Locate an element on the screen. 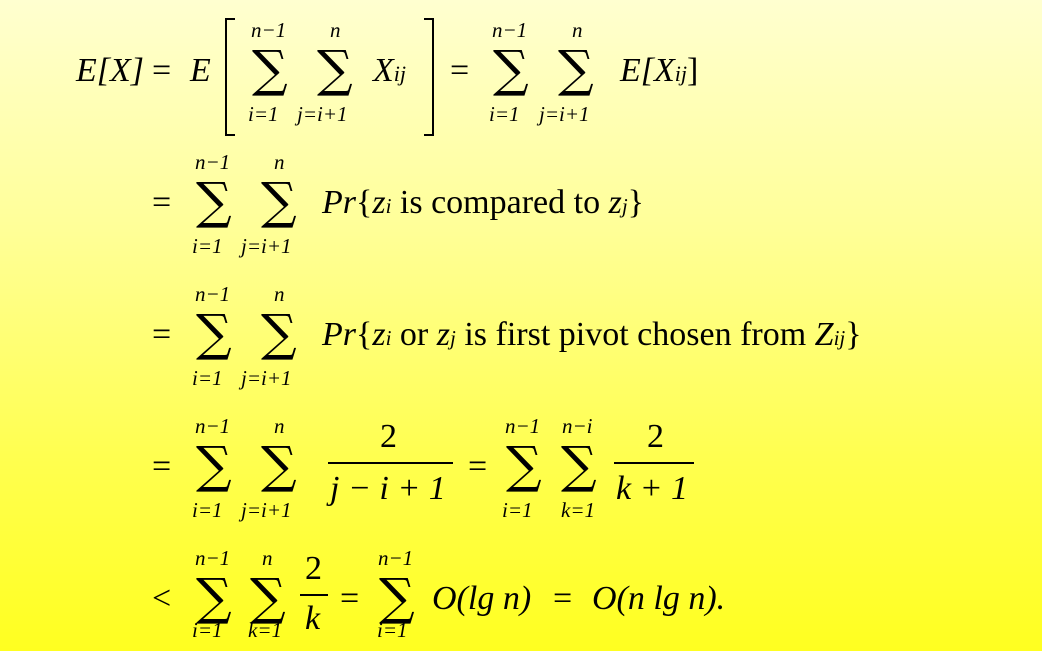  less-than-sign: < is located at coordinates (162, 598).